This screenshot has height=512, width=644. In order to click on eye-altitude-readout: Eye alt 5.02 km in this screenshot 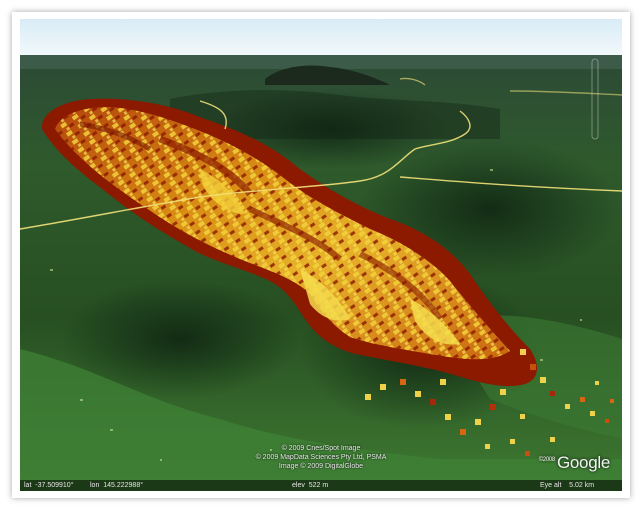, I will do `click(567, 485)`.